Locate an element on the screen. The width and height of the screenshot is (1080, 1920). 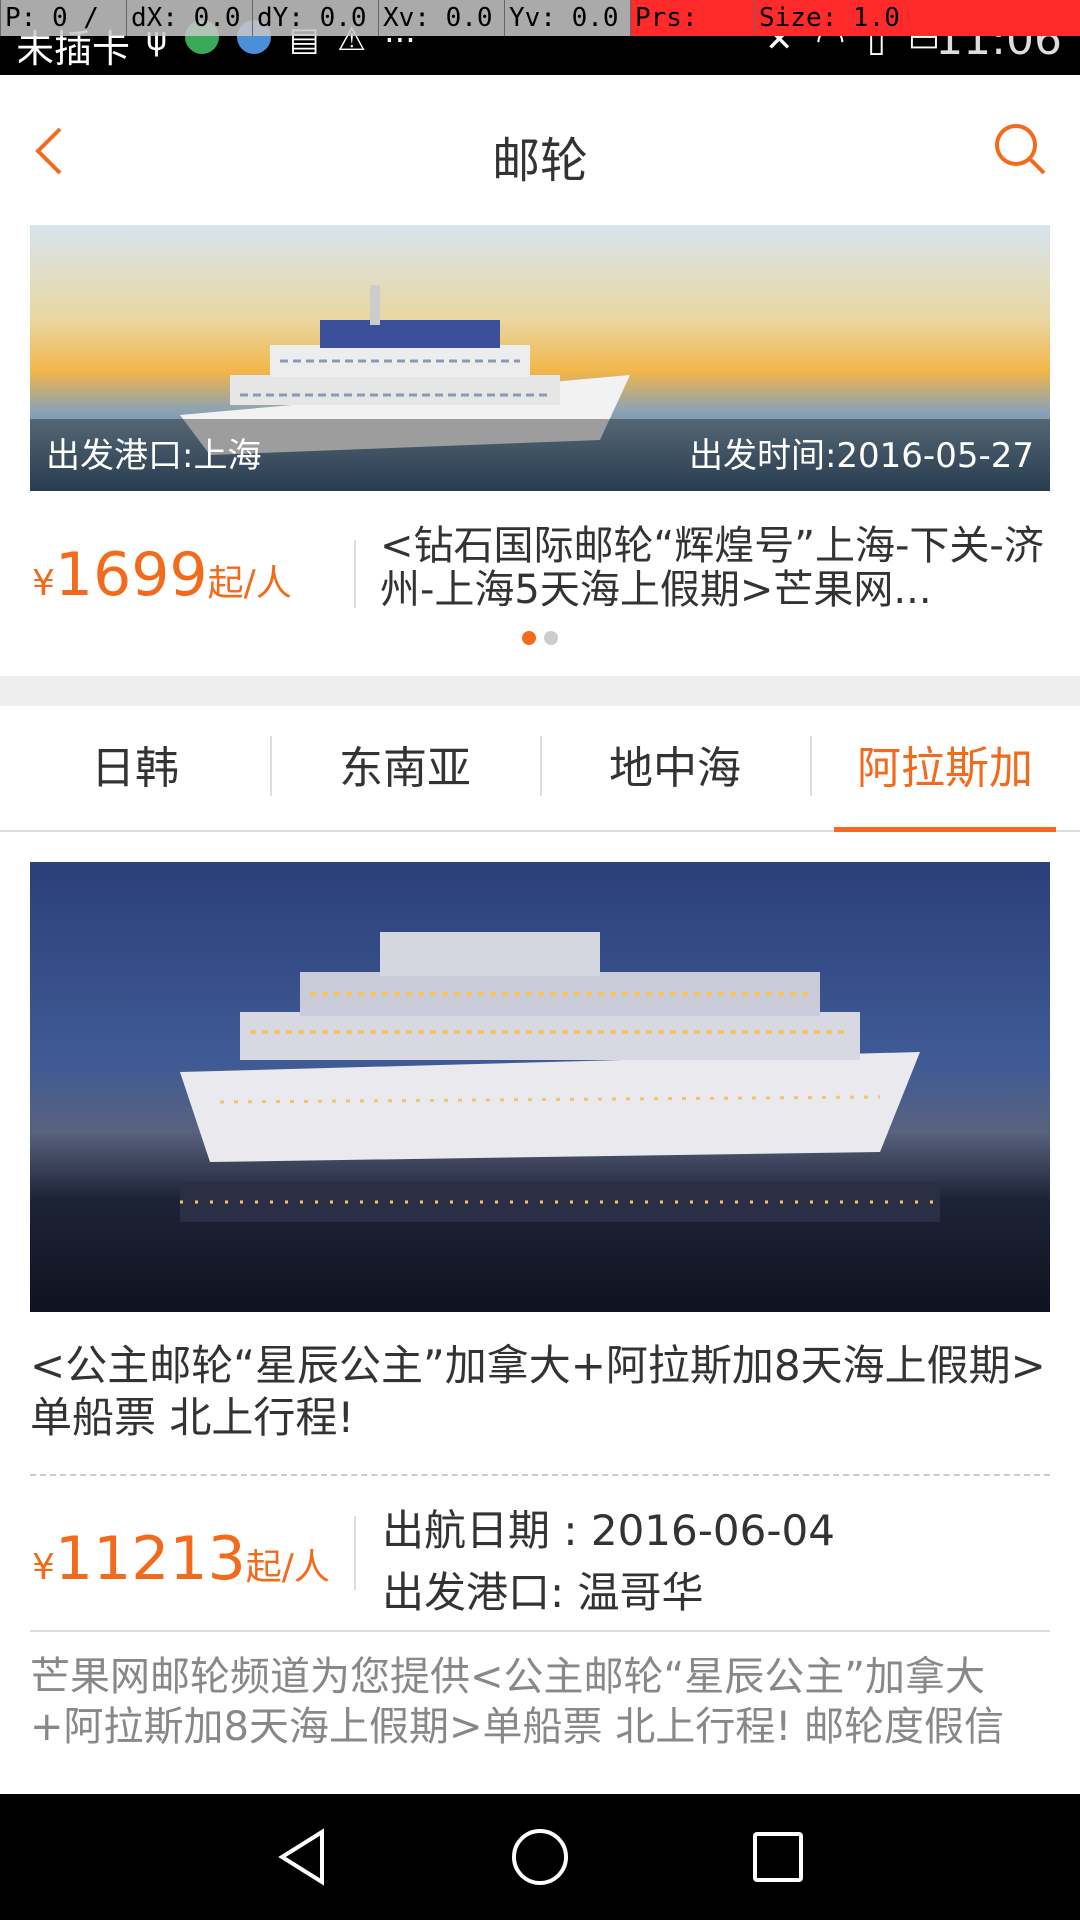
nav-home-icon is located at coordinates (540, 1857).